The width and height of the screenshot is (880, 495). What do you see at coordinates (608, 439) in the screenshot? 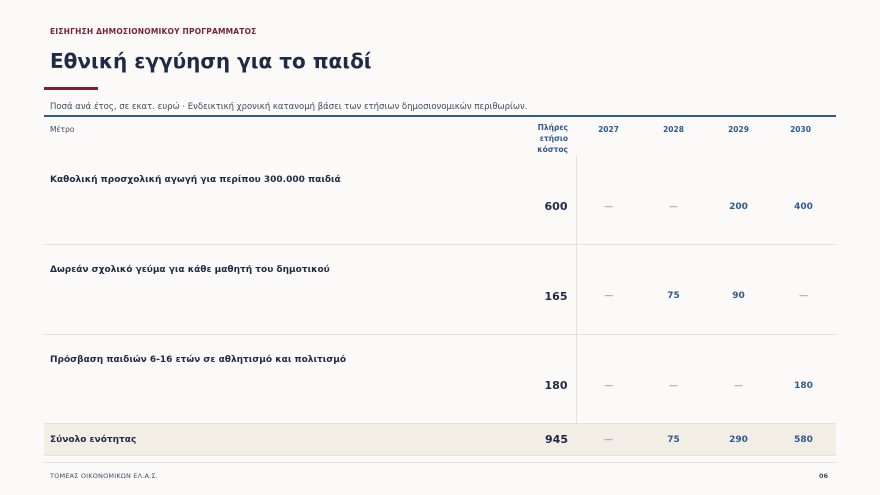
I see `total-year-2027: —` at bounding box center [608, 439].